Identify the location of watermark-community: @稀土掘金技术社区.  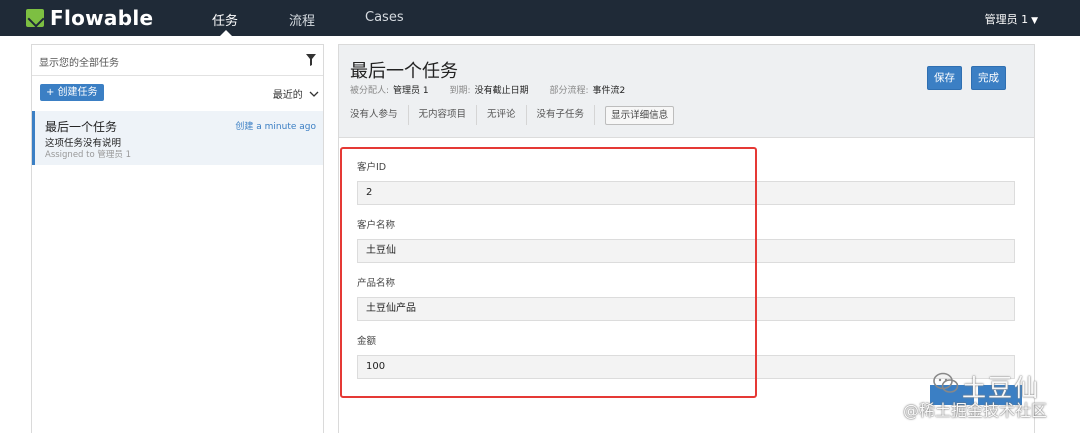
(975, 410).